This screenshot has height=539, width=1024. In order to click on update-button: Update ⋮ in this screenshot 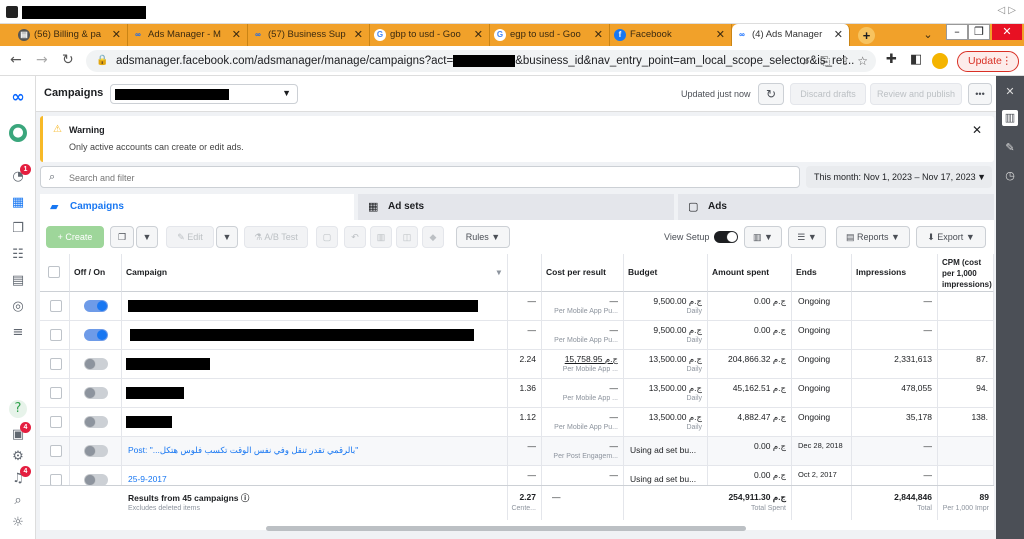, I will do `click(988, 61)`.